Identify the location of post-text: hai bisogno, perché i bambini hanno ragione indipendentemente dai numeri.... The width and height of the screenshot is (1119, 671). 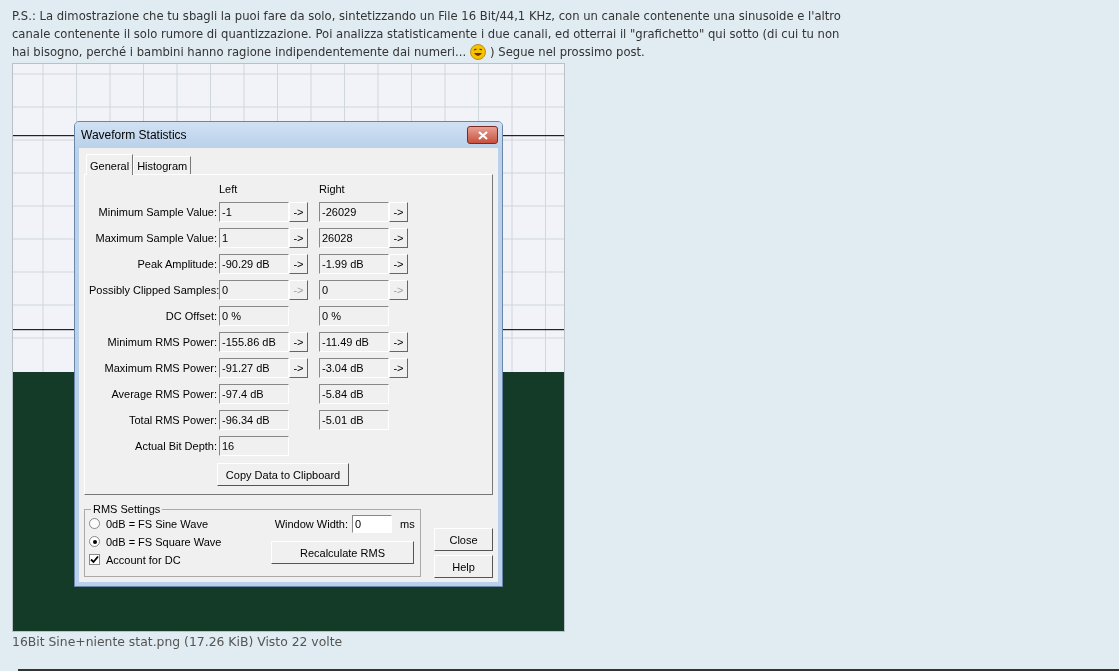
(239, 52).